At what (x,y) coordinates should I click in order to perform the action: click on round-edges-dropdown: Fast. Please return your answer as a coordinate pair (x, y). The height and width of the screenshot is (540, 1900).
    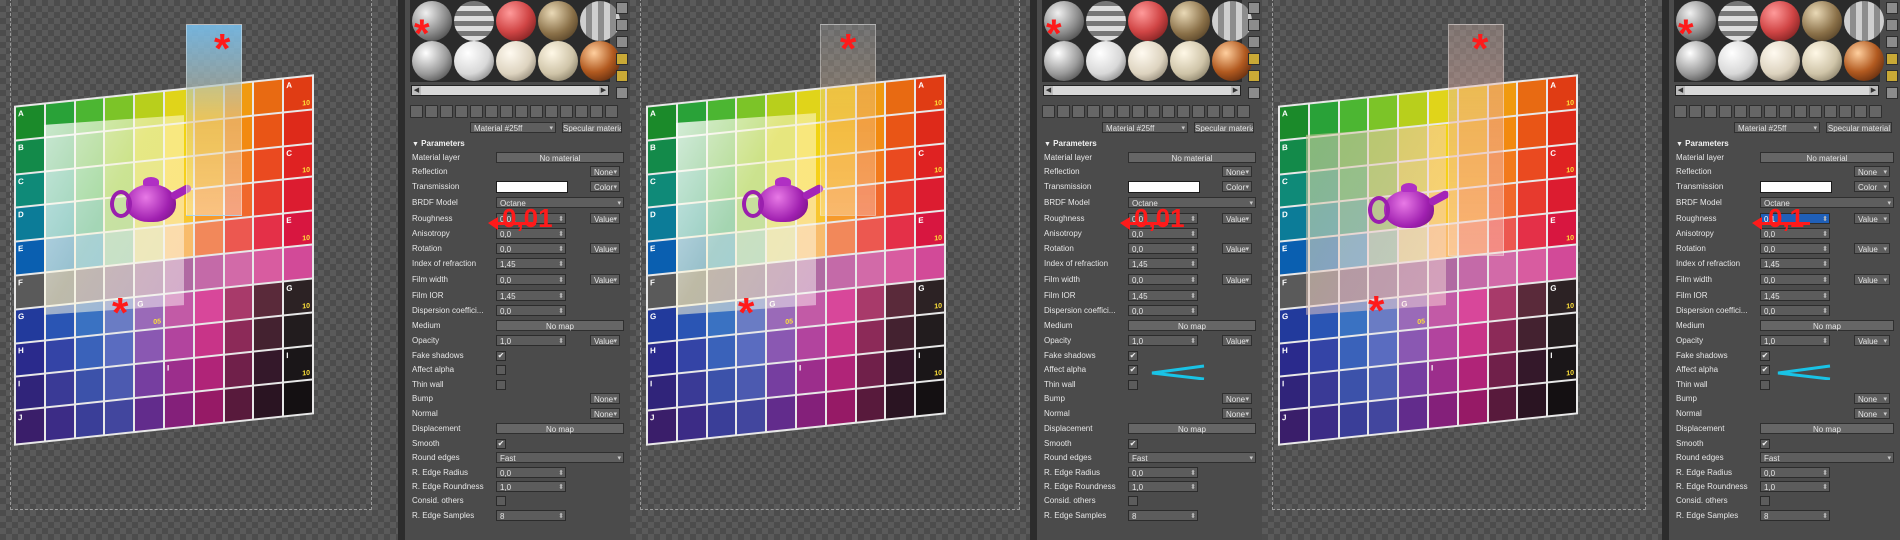
    Looking at the image, I should click on (1827, 458).